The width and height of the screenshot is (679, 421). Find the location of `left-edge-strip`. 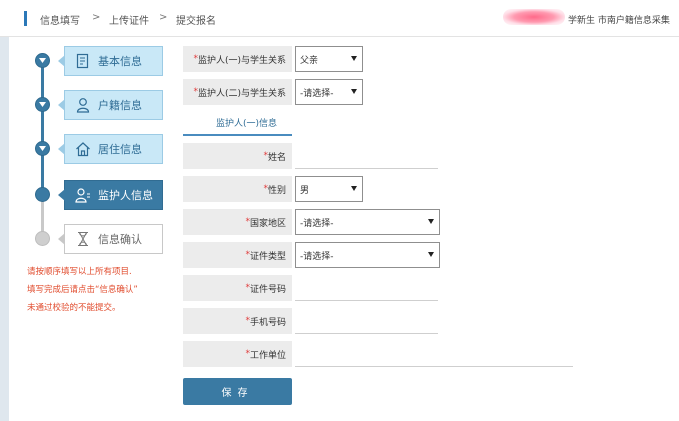

left-edge-strip is located at coordinates (4, 210).